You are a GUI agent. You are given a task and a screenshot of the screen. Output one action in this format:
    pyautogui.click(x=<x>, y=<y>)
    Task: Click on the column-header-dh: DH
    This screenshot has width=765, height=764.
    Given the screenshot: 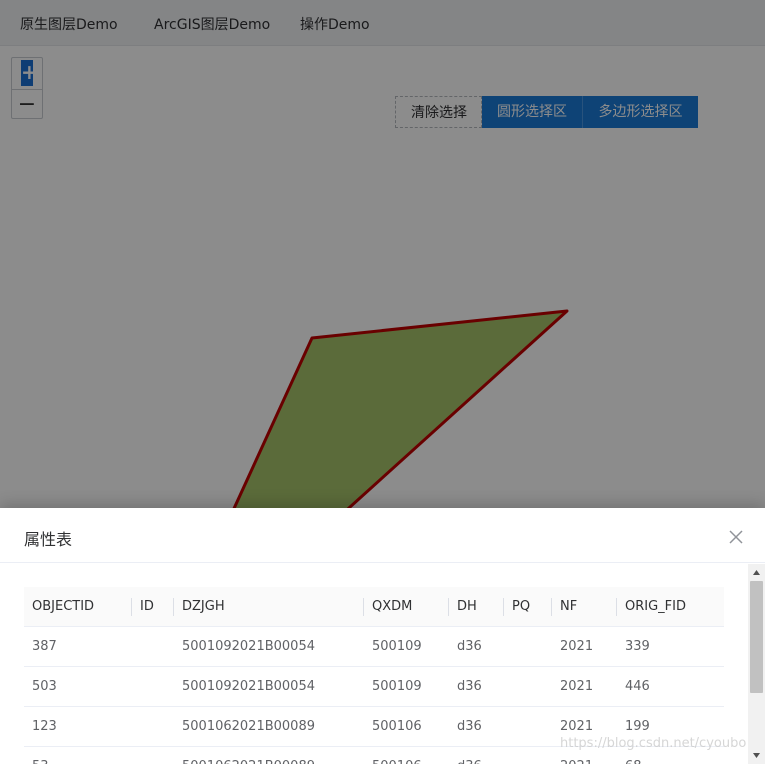 What is the action you would take?
    pyautogui.click(x=476, y=607)
    